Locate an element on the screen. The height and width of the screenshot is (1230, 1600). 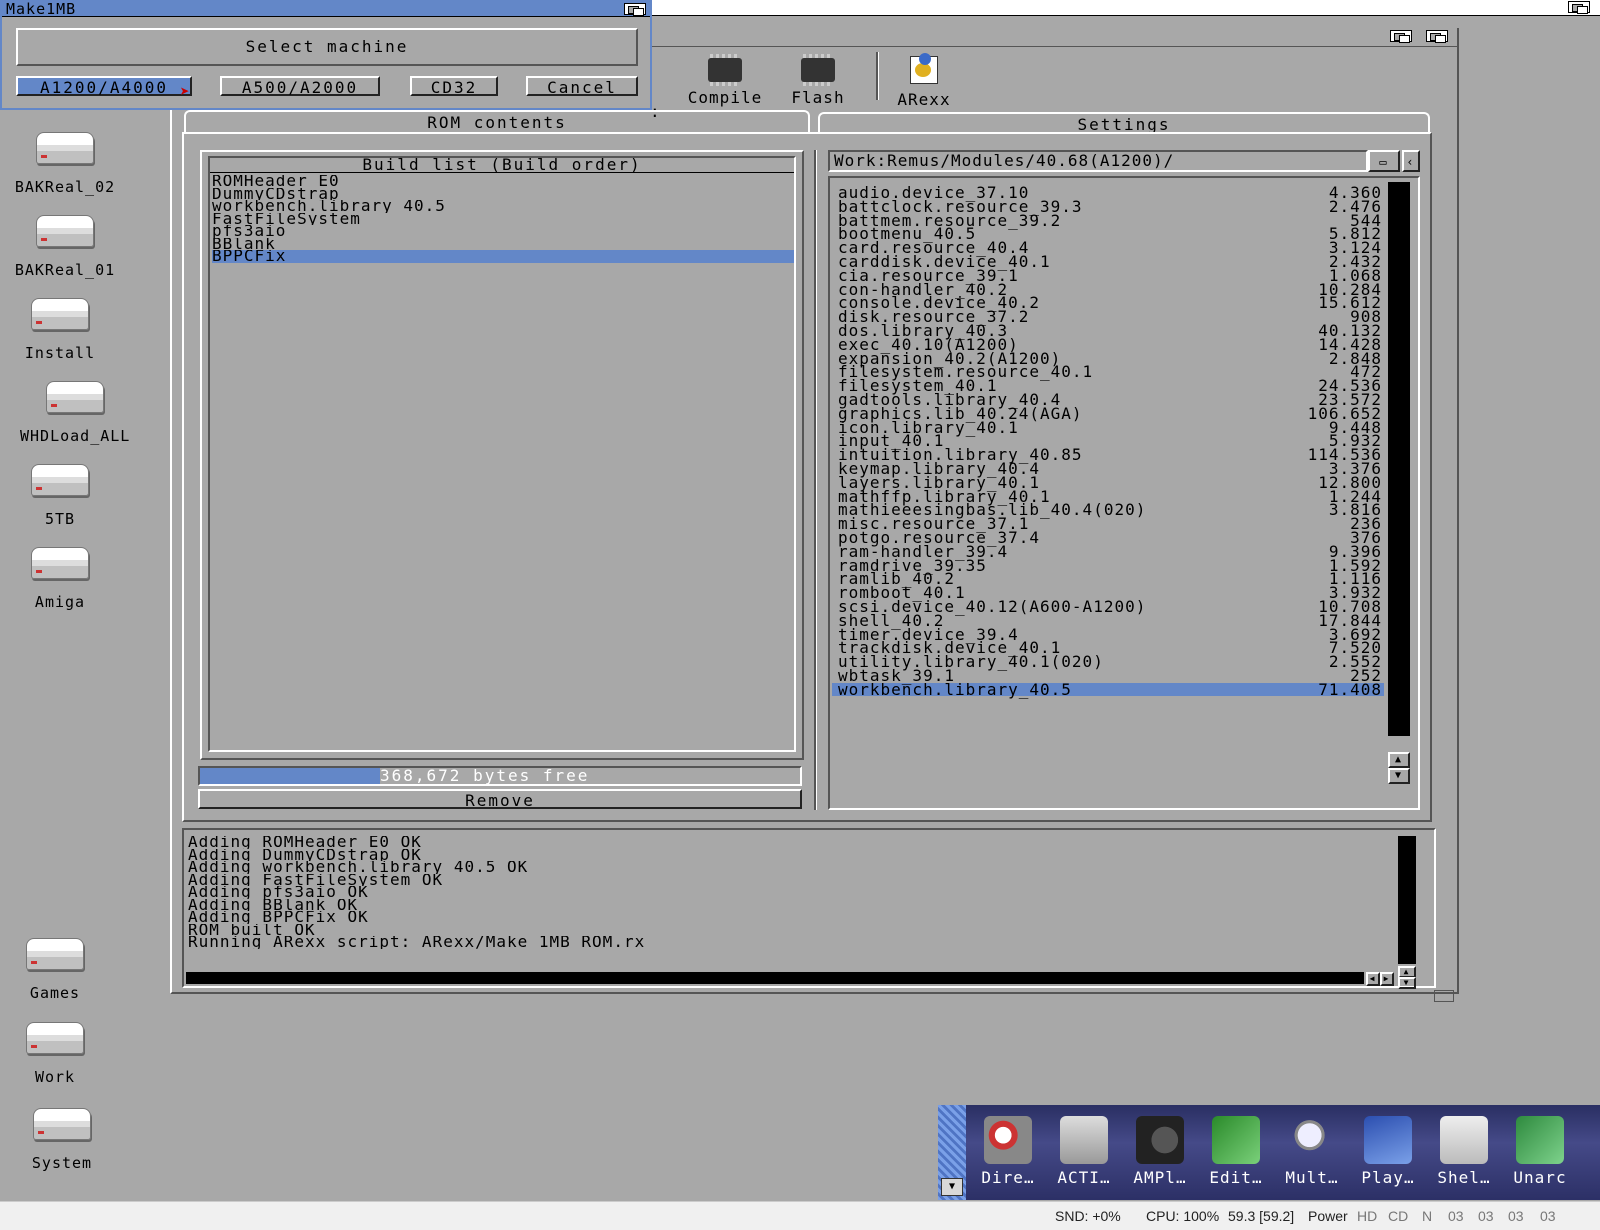
hd-led: HD is located at coordinates (1367, 1216).